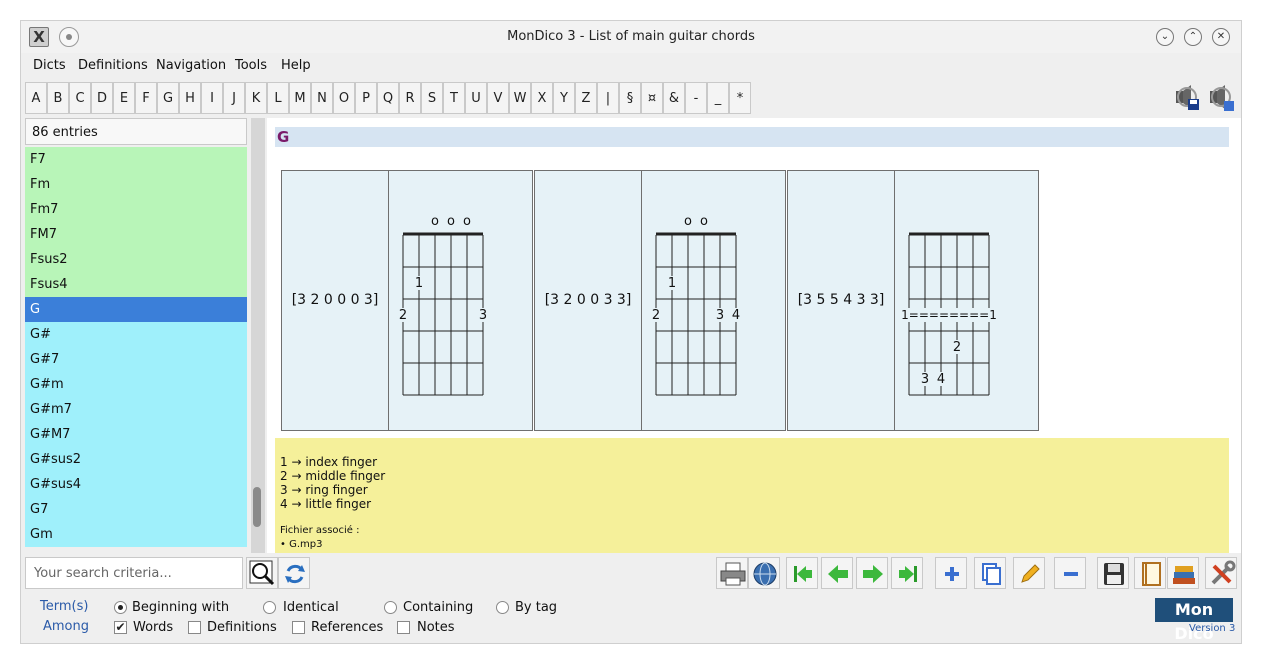  I want to click on check-definitions, so click(194, 627).